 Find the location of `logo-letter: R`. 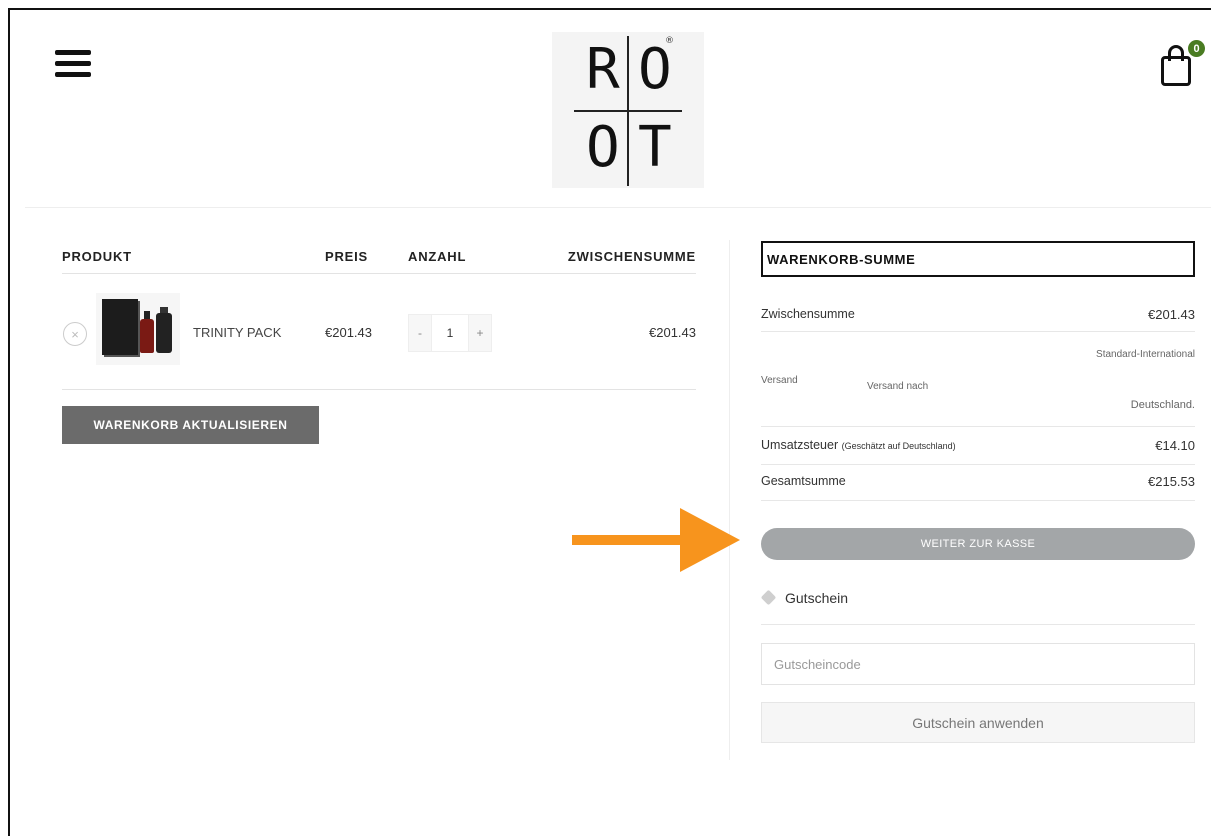

logo-letter: R is located at coordinates (603, 69).